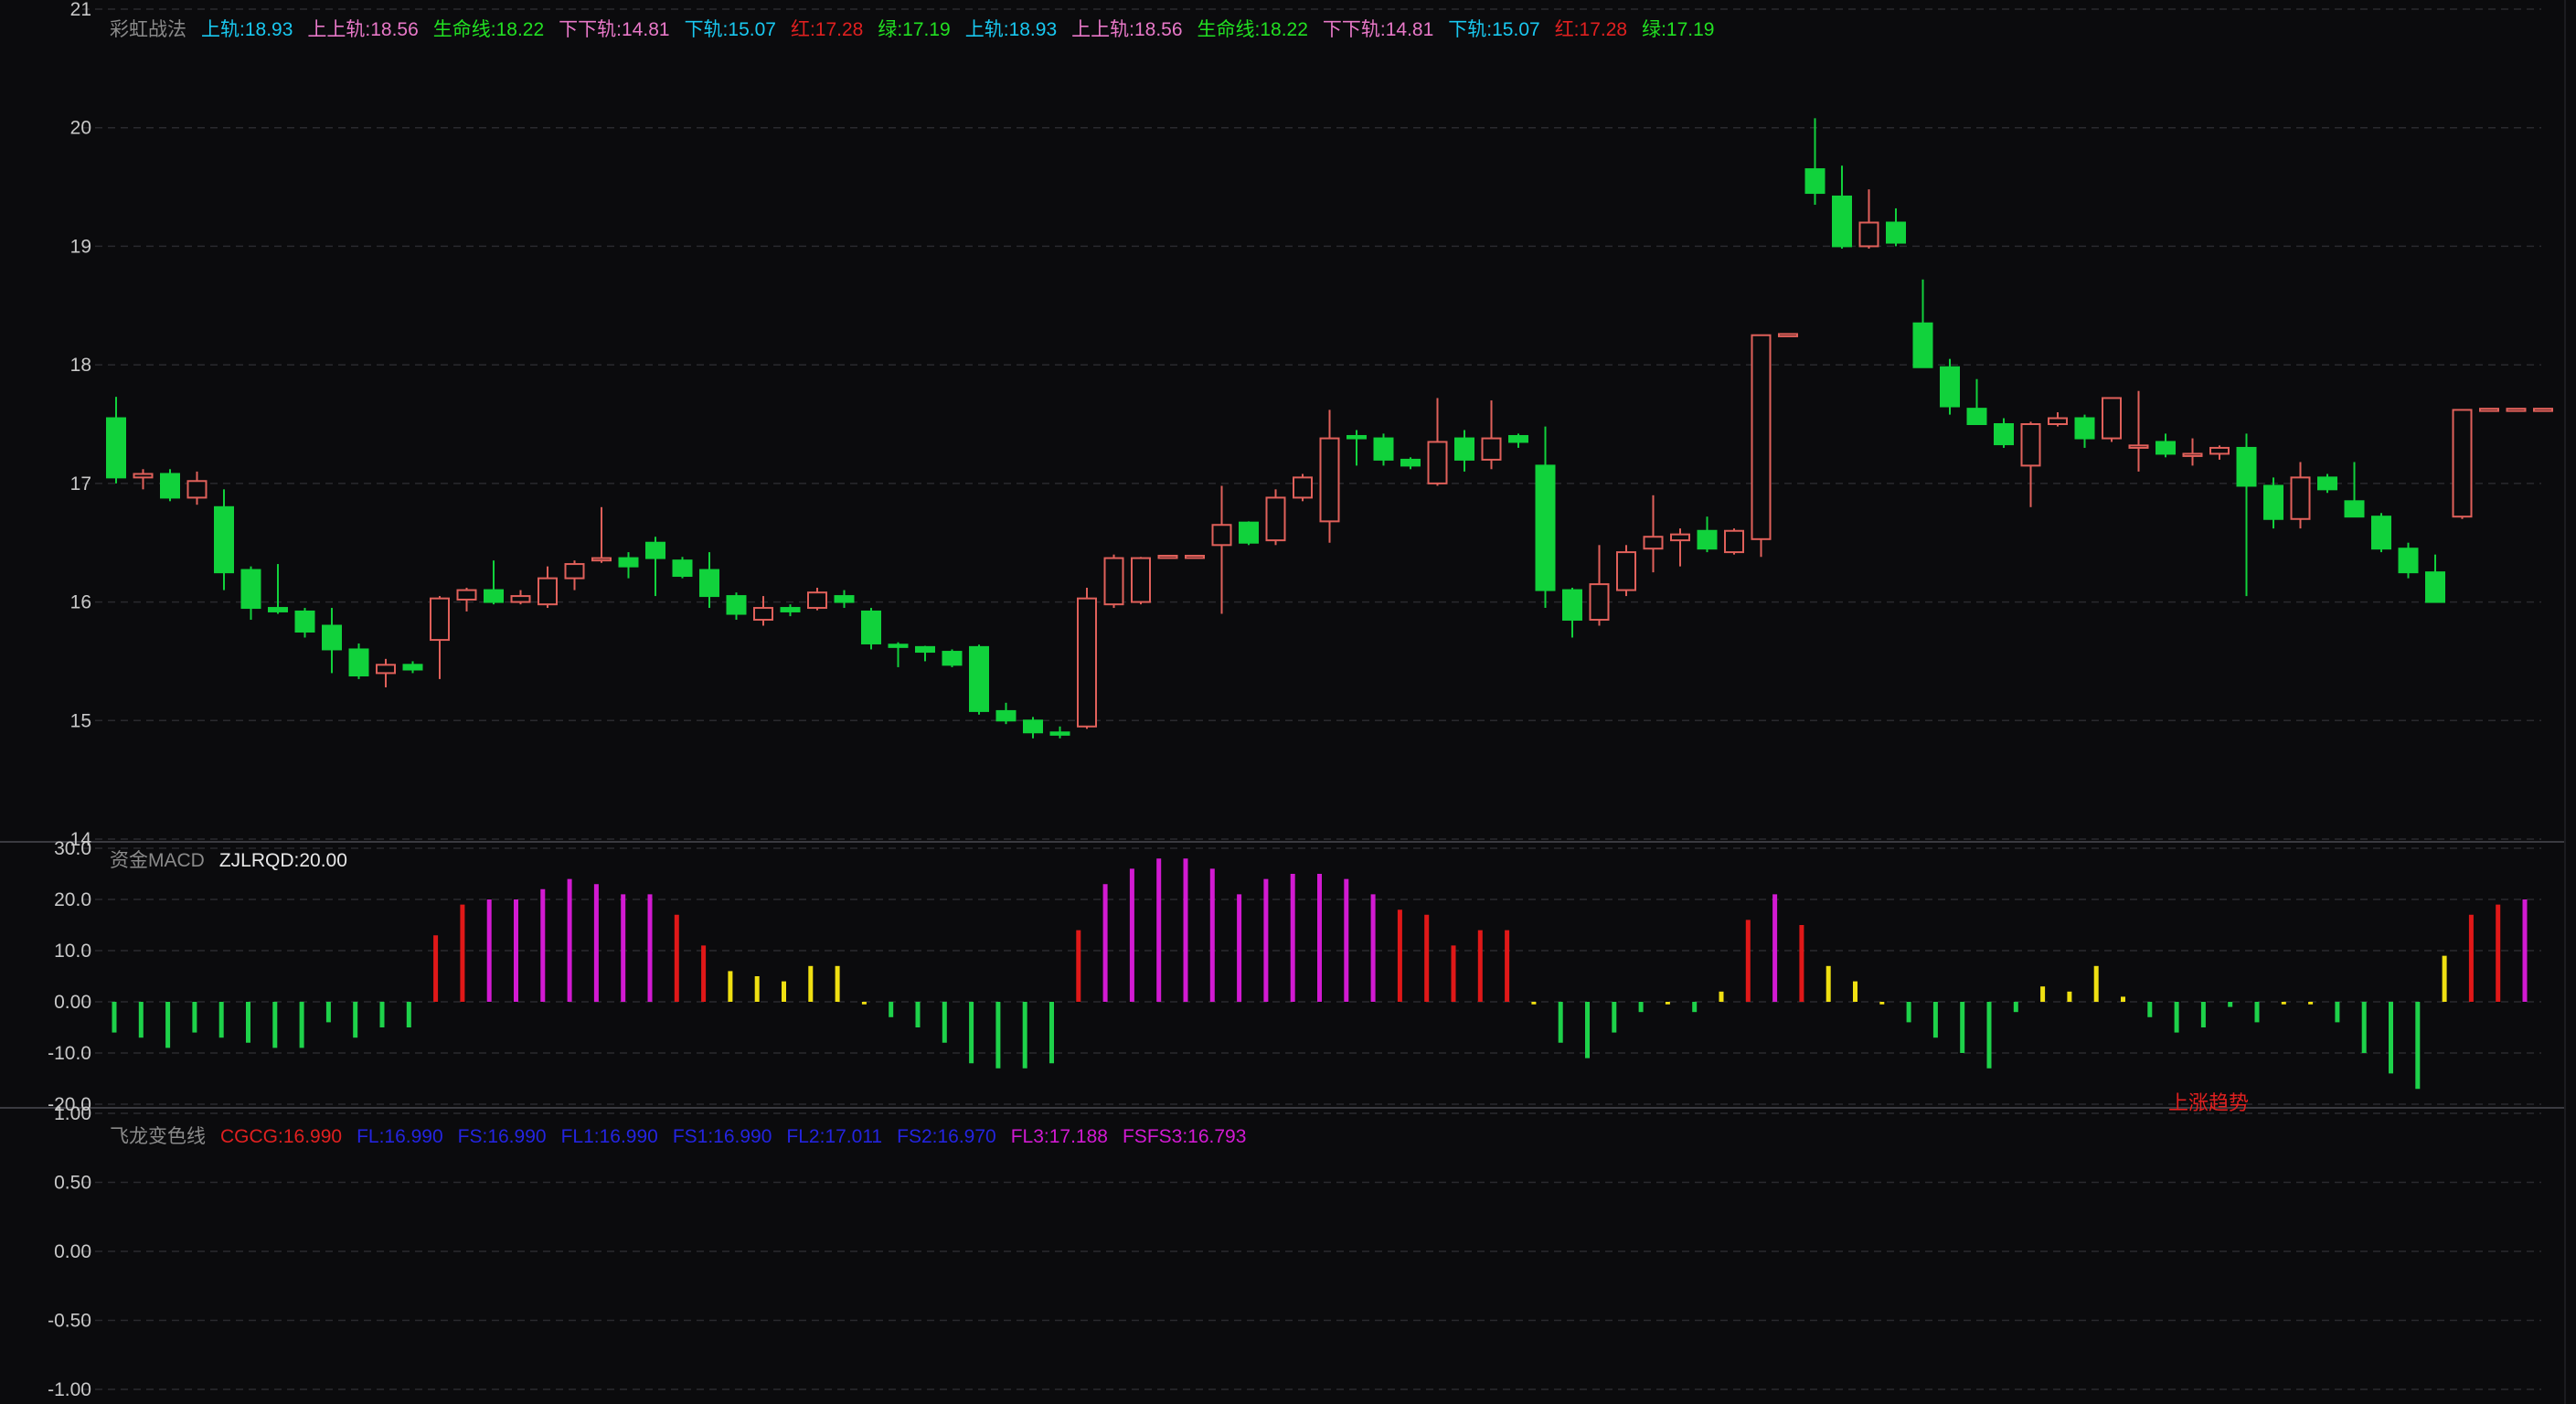  I want to click on legend-value: 下下轨:14.81, so click(1378, 30).